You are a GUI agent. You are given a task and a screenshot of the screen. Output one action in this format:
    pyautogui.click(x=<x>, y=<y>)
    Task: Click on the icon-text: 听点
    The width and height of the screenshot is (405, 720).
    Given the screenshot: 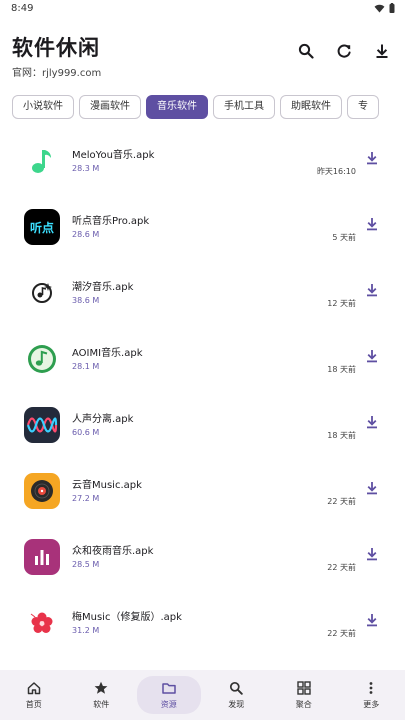 What is the action you would take?
    pyautogui.click(x=41, y=227)
    